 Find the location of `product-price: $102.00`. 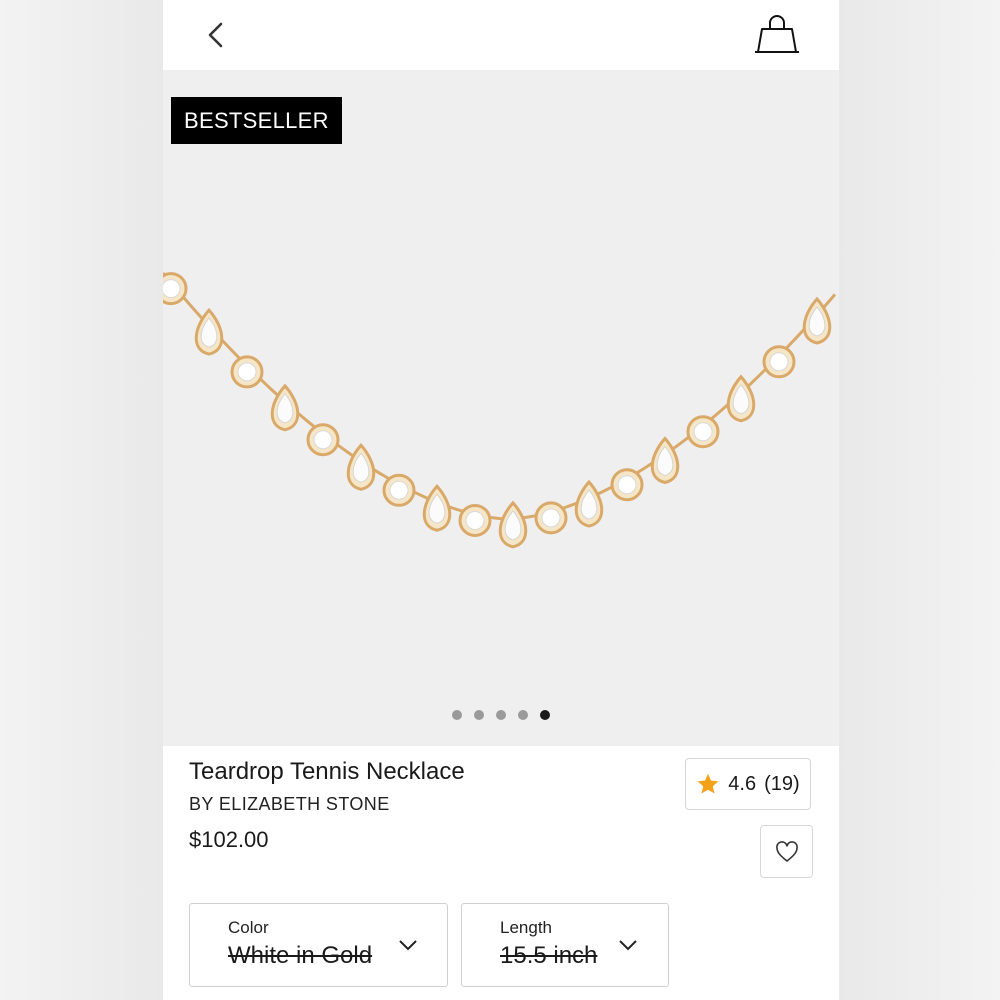

product-price: $102.00 is located at coordinates (229, 839).